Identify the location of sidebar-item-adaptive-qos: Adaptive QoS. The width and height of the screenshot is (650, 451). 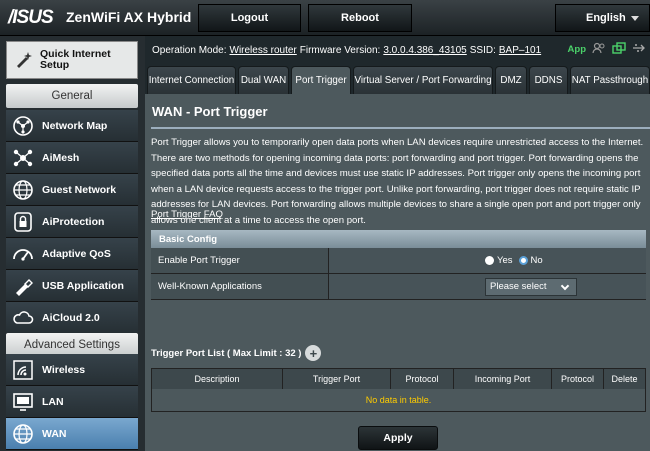
(72, 254).